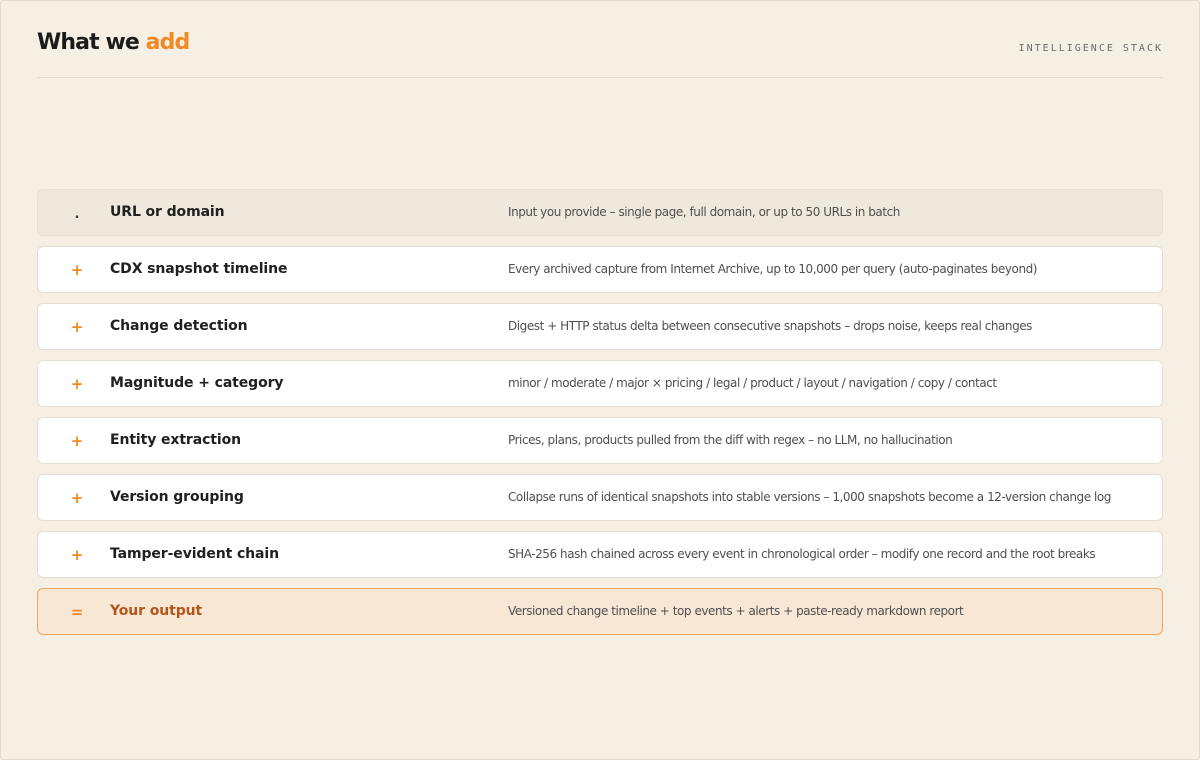  Describe the element at coordinates (179, 326) in the screenshot. I see `row-label: Change detection` at that location.